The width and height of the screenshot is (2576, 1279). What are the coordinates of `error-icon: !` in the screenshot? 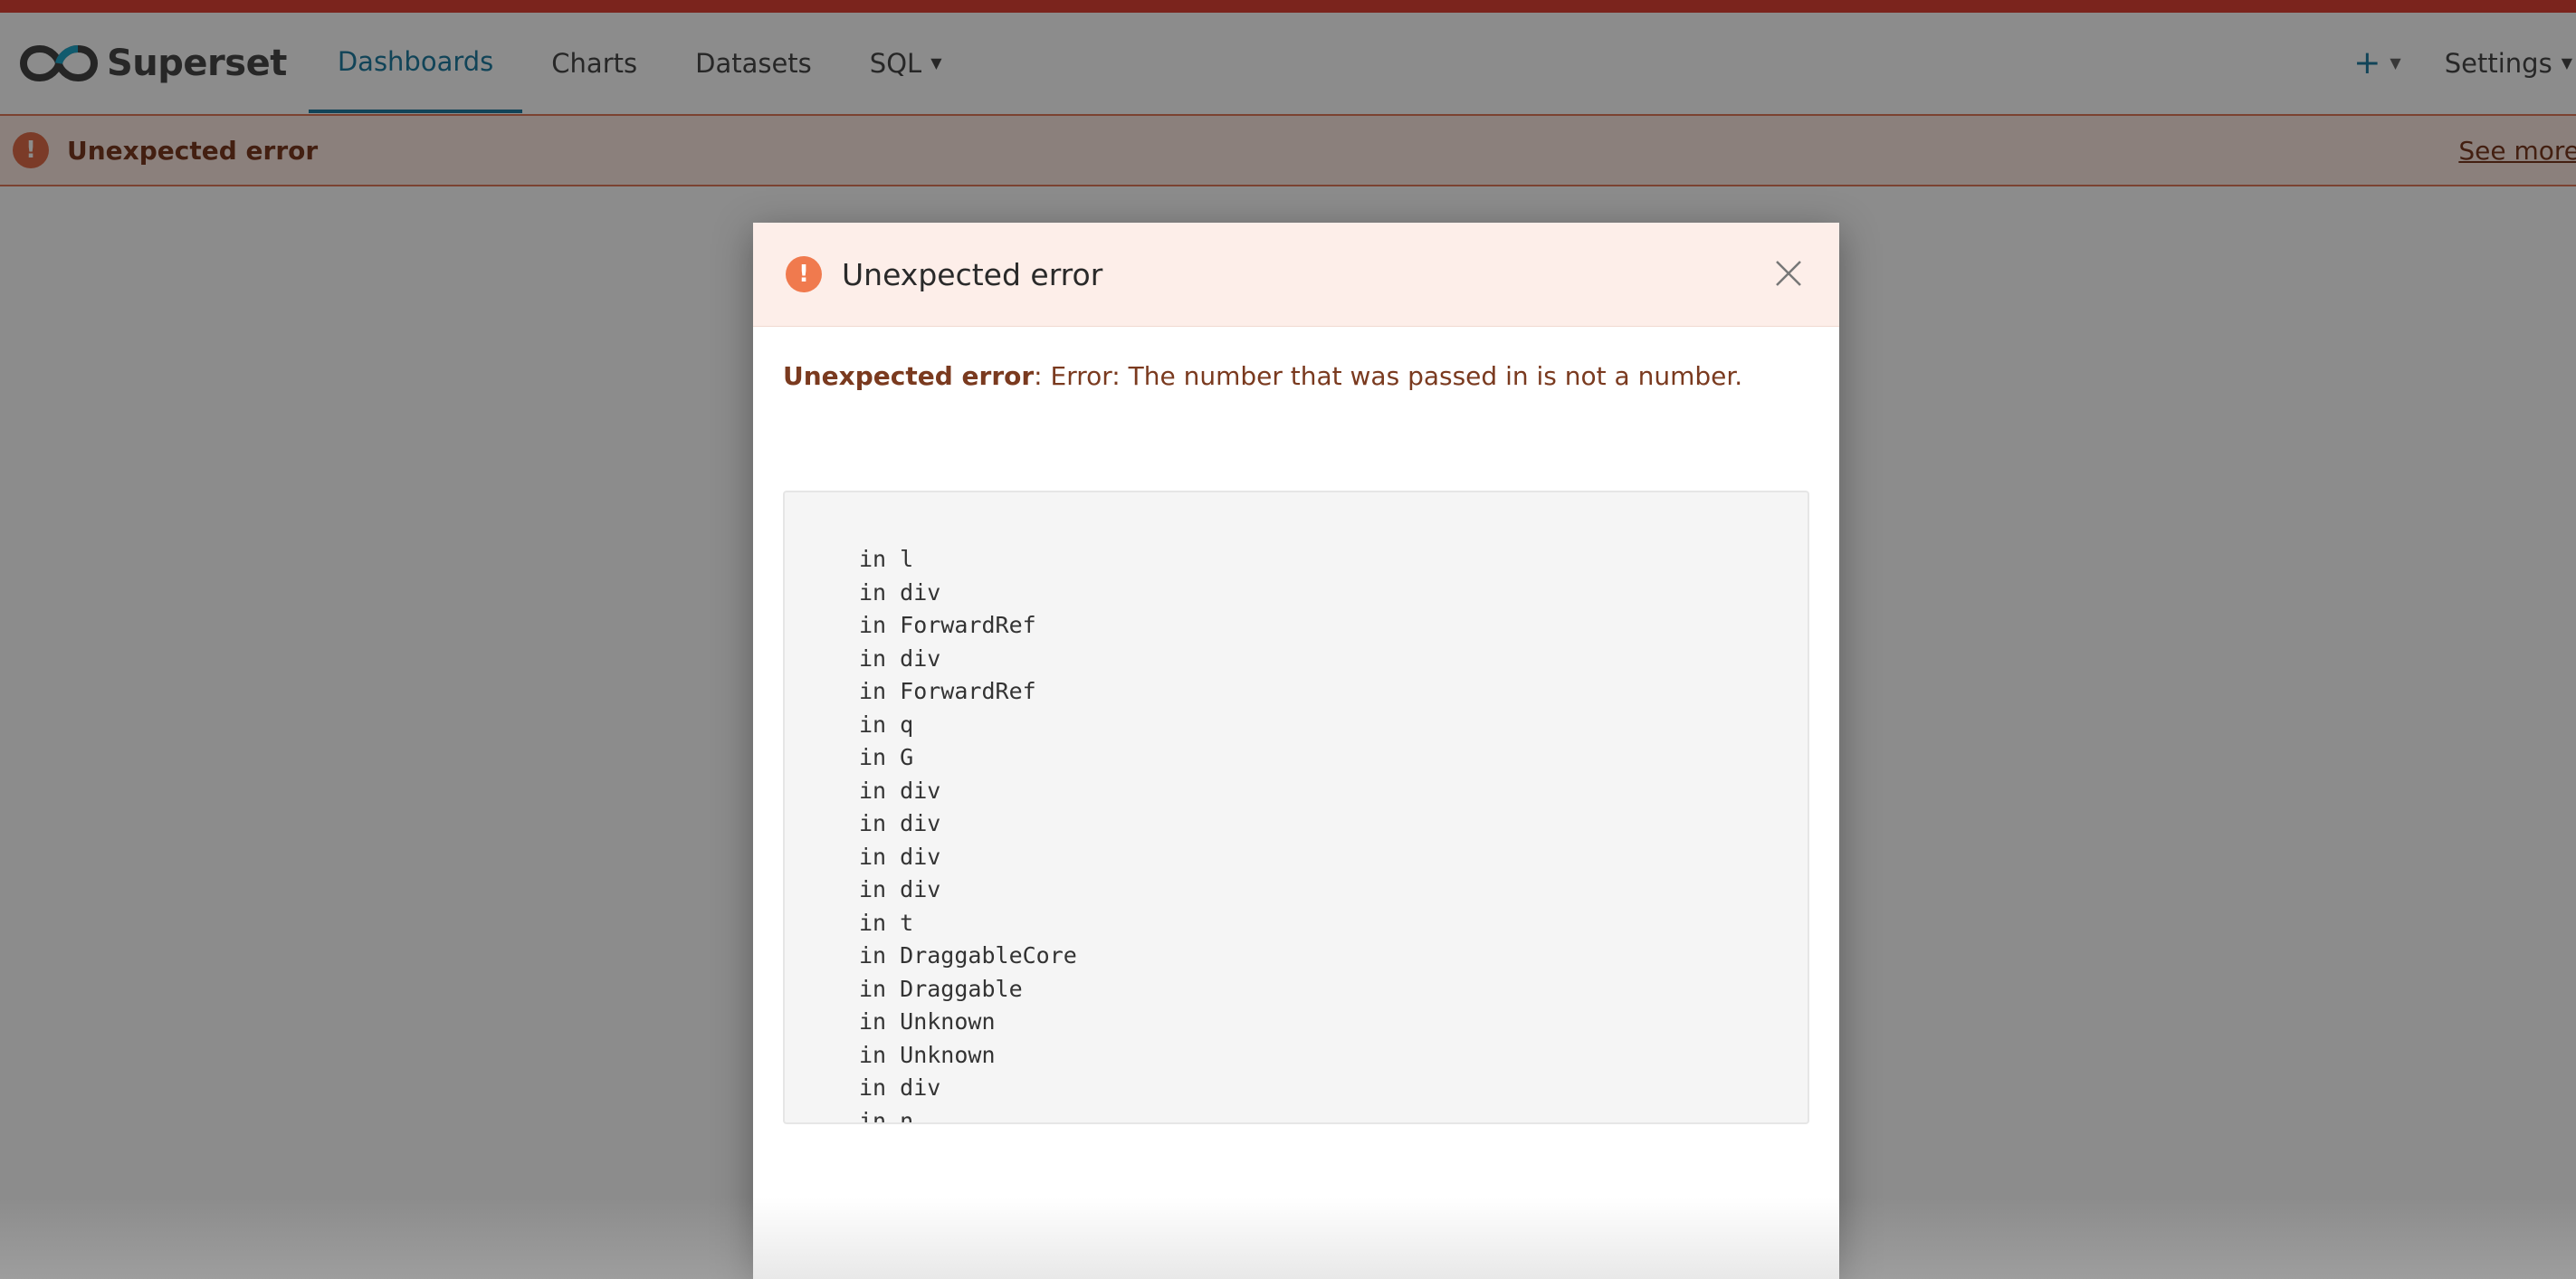 It's located at (804, 274).